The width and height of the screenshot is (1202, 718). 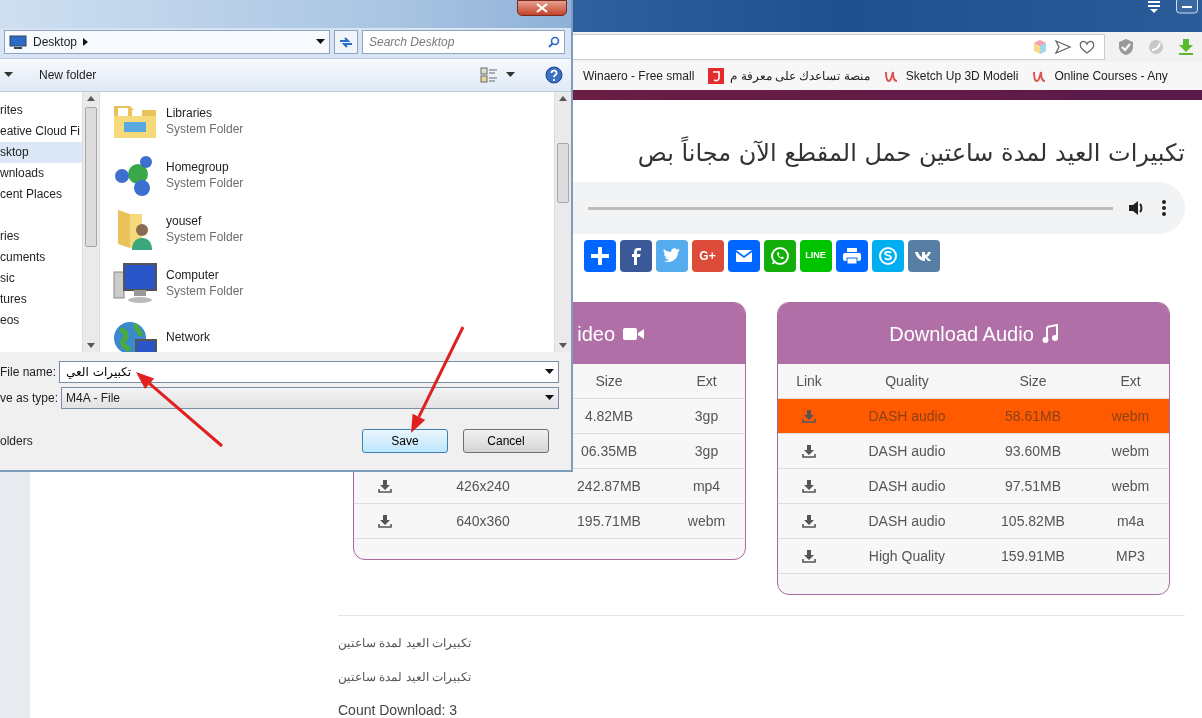 What do you see at coordinates (923, 256) in the screenshot?
I see `vk-icon` at bounding box center [923, 256].